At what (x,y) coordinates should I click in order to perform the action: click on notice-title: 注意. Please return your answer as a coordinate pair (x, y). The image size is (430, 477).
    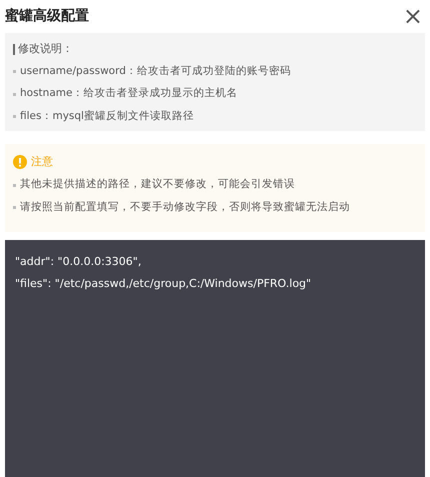
    Looking at the image, I should click on (42, 162).